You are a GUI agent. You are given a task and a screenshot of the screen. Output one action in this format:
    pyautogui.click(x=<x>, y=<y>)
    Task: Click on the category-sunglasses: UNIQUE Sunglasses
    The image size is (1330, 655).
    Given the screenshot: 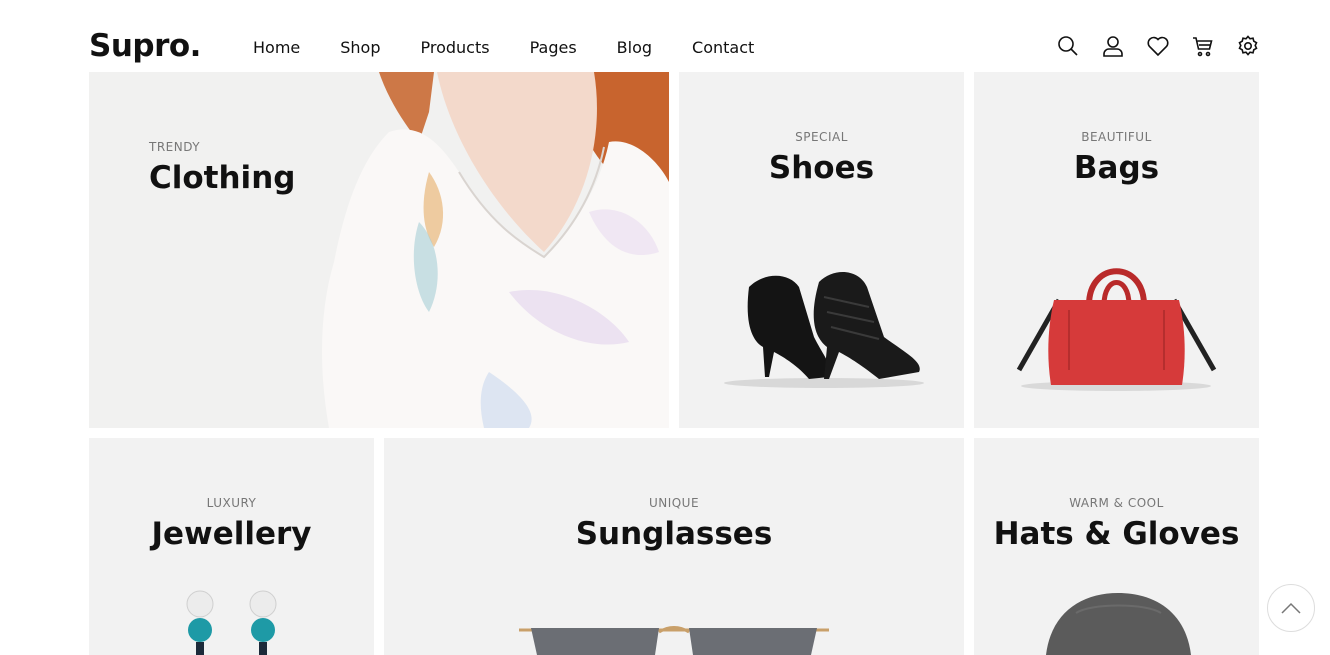 What is the action you would take?
    pyautogui.click(x=674, y=546)
    